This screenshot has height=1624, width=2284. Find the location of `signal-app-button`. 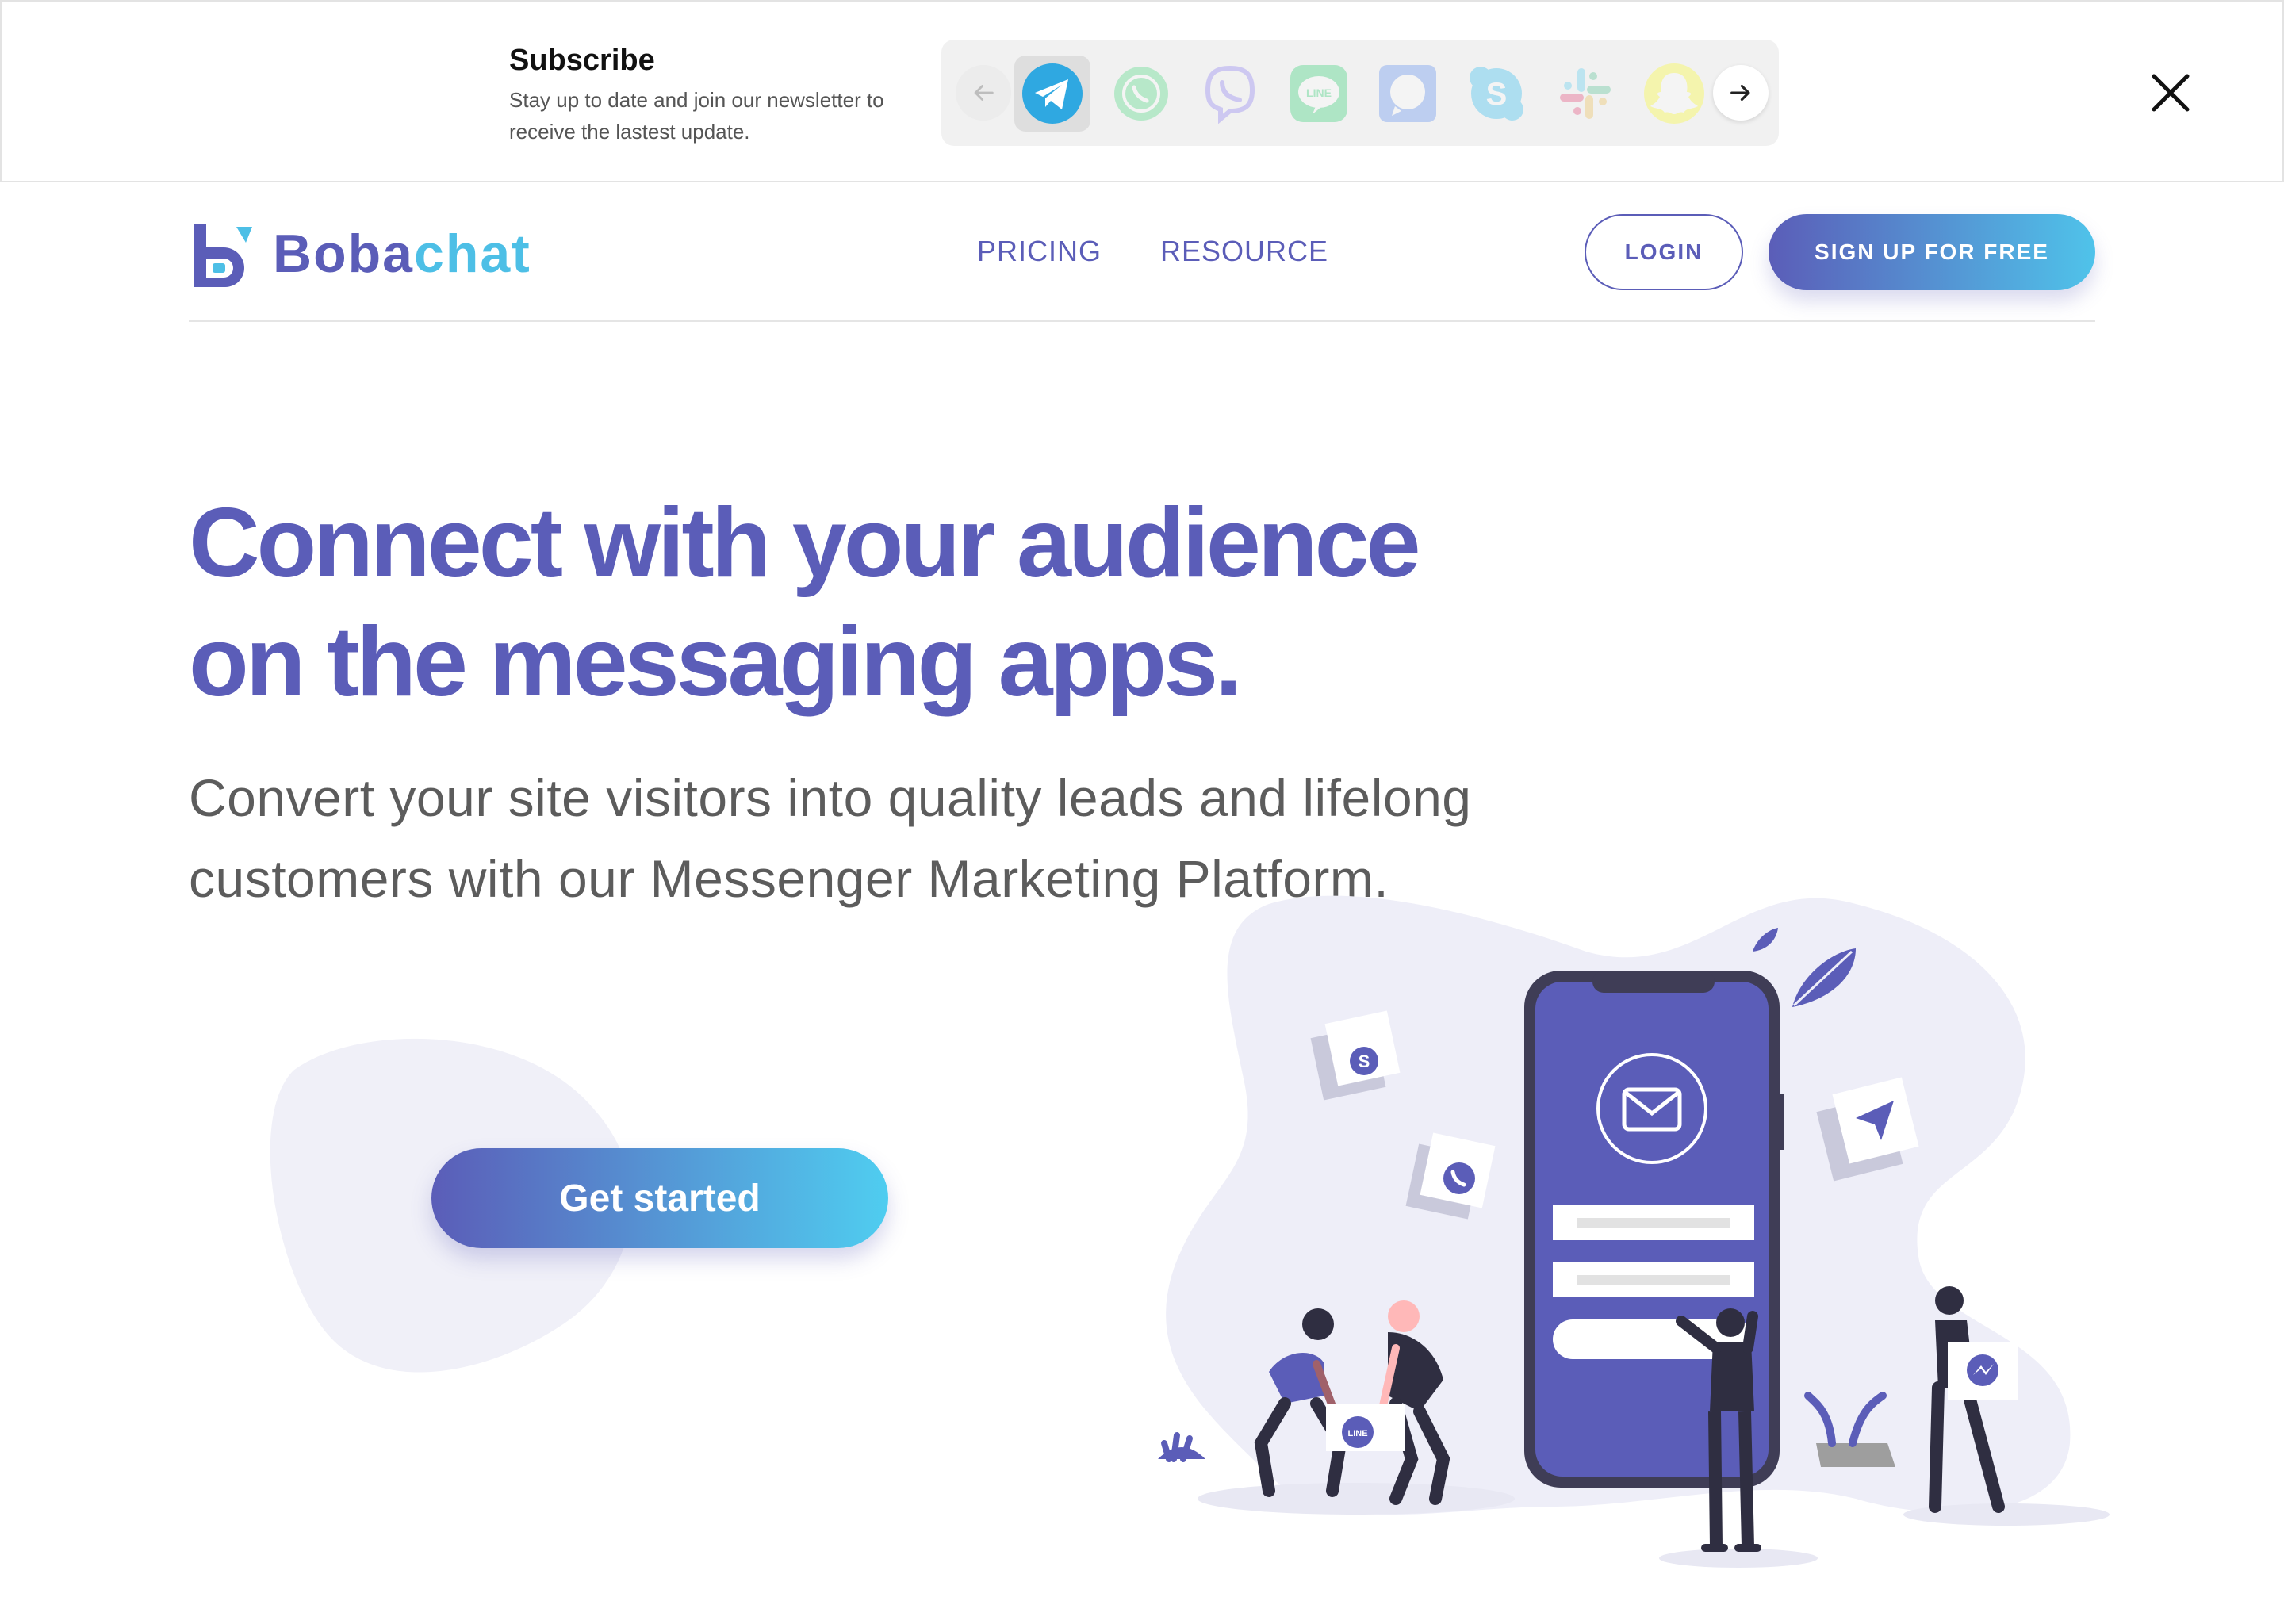

signal-app-button is located at coordinates (1408, 94).